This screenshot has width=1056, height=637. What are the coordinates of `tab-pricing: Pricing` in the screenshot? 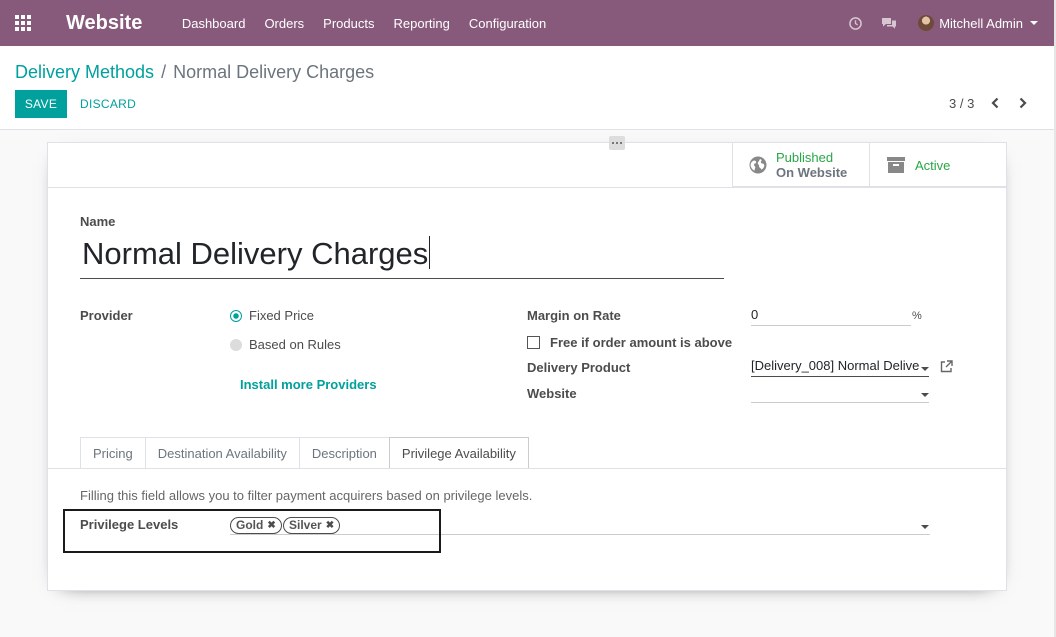 It's located at (113, 452).